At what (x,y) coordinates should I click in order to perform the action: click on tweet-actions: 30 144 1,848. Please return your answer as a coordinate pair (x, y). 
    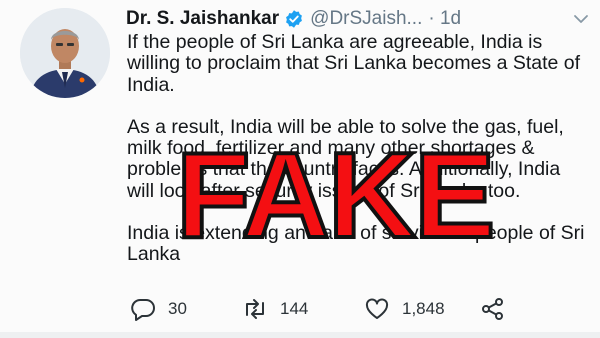
    Looking at the image, I should click on (318, 309).